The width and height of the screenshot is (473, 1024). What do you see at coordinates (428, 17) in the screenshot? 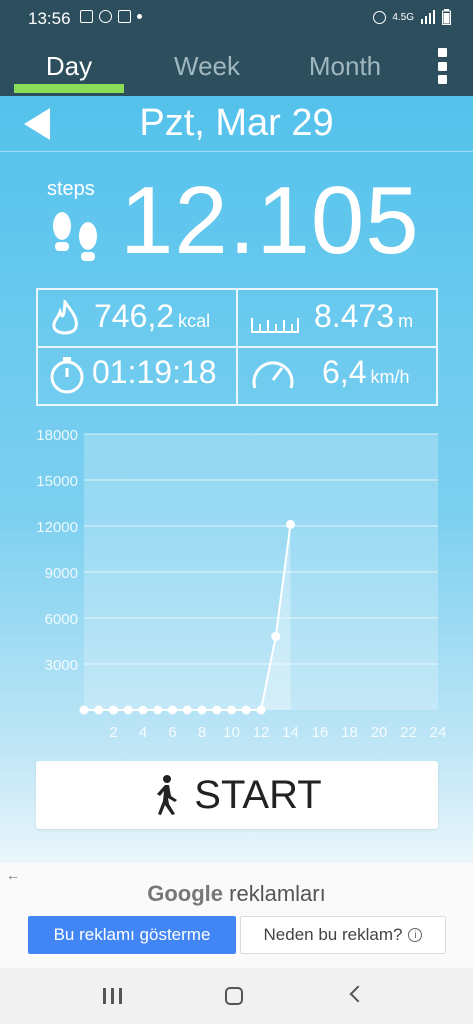
I see `signal-icon` at bounding box center [428, 17].